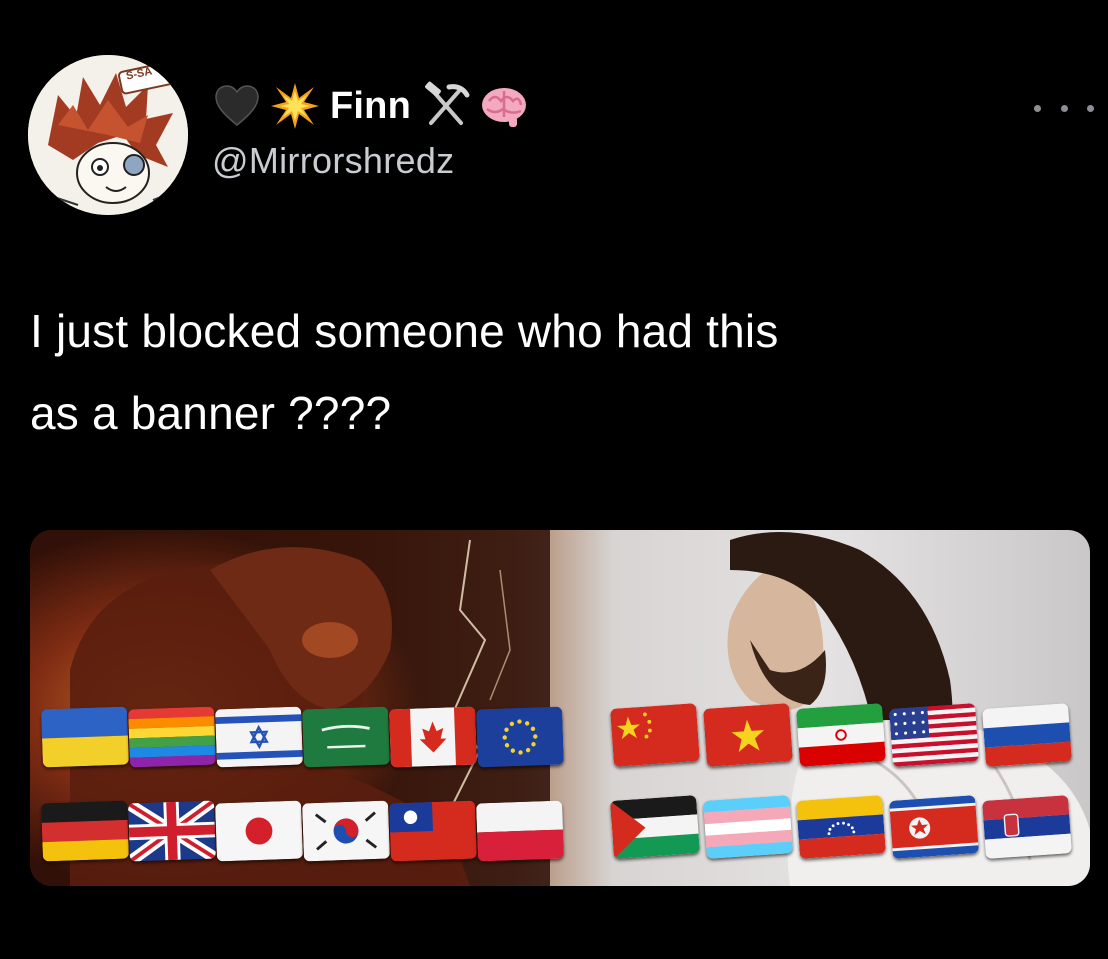 Image resolution: width=1108 pixels, height=959 pixels. I want to click on israel-flag-icon, so click(259, 737).